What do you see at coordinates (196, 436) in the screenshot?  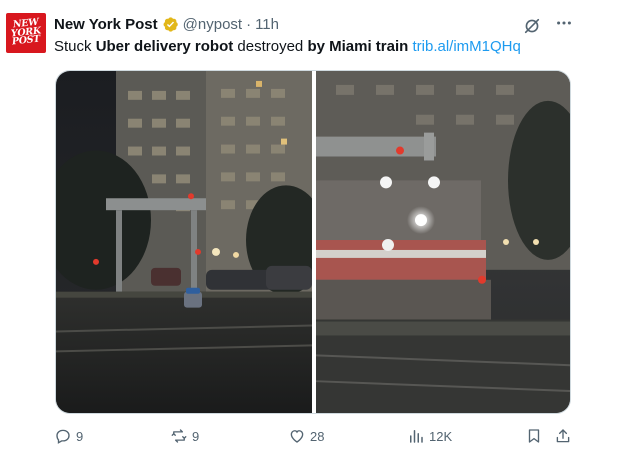 I see `repost-count: 9` at bounding box center [196, 436].